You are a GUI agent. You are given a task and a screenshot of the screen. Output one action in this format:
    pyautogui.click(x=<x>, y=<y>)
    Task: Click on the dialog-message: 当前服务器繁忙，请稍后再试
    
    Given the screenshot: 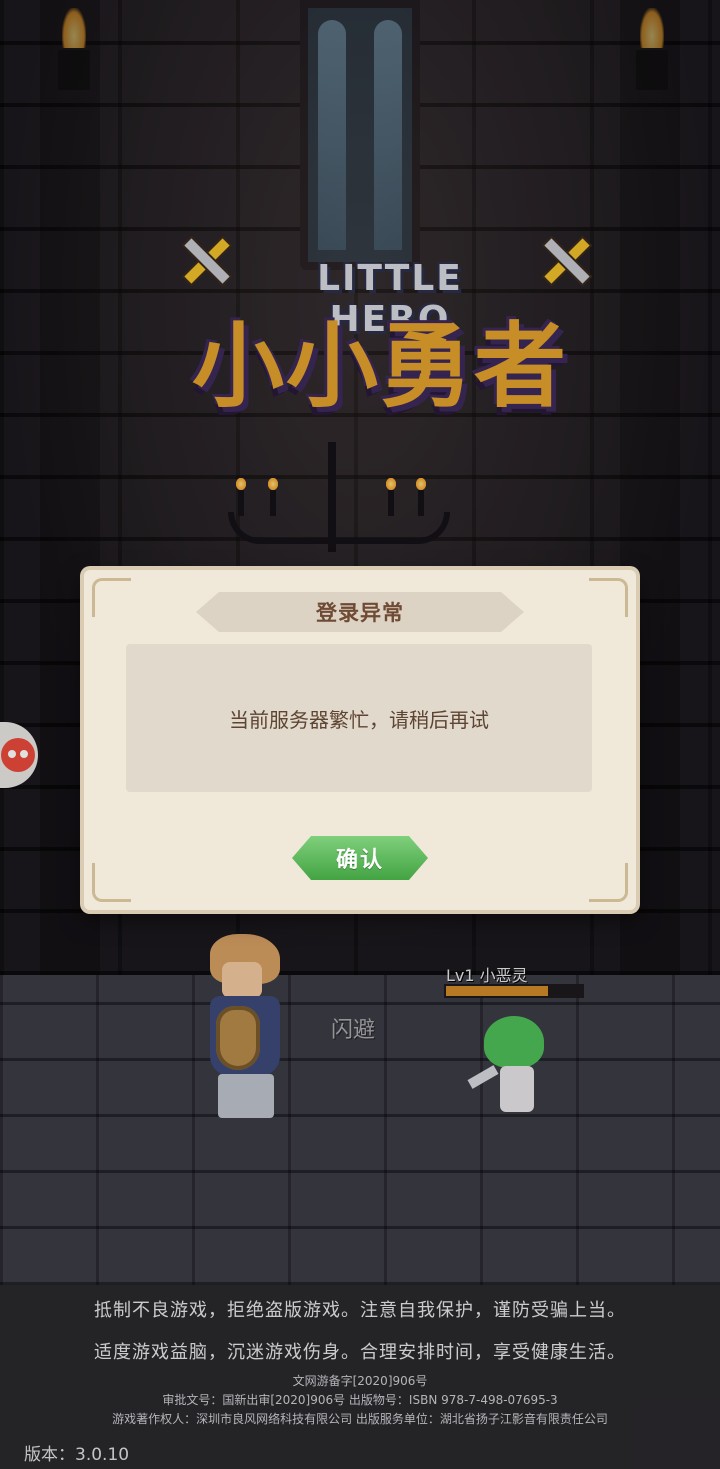 What is the action you would take?
    pyautogui.click(x=359, y=719)
    